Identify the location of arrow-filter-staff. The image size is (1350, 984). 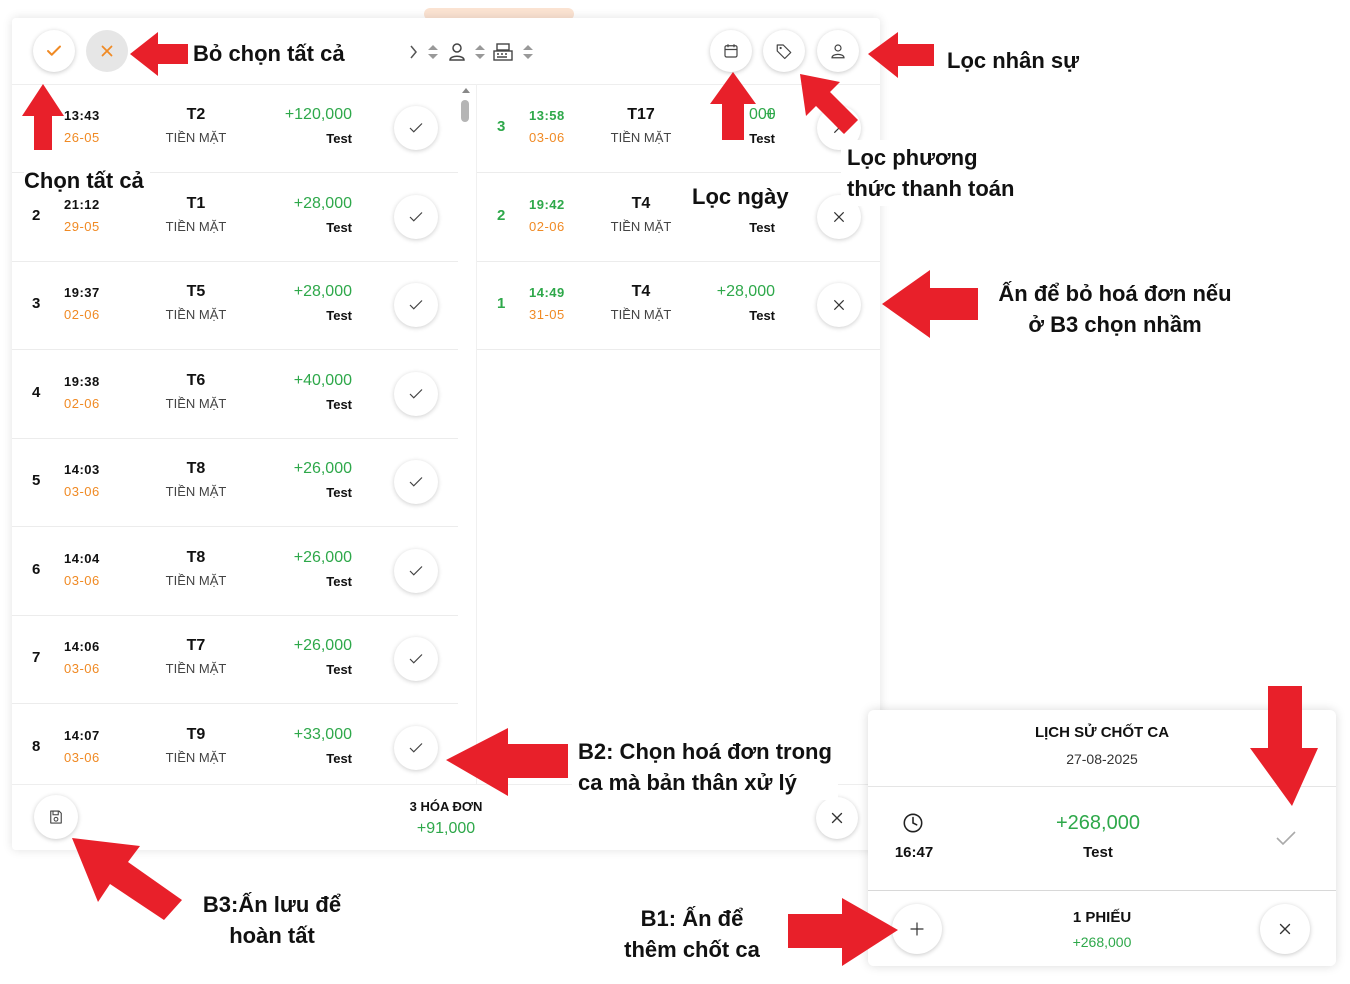
(901, 55).